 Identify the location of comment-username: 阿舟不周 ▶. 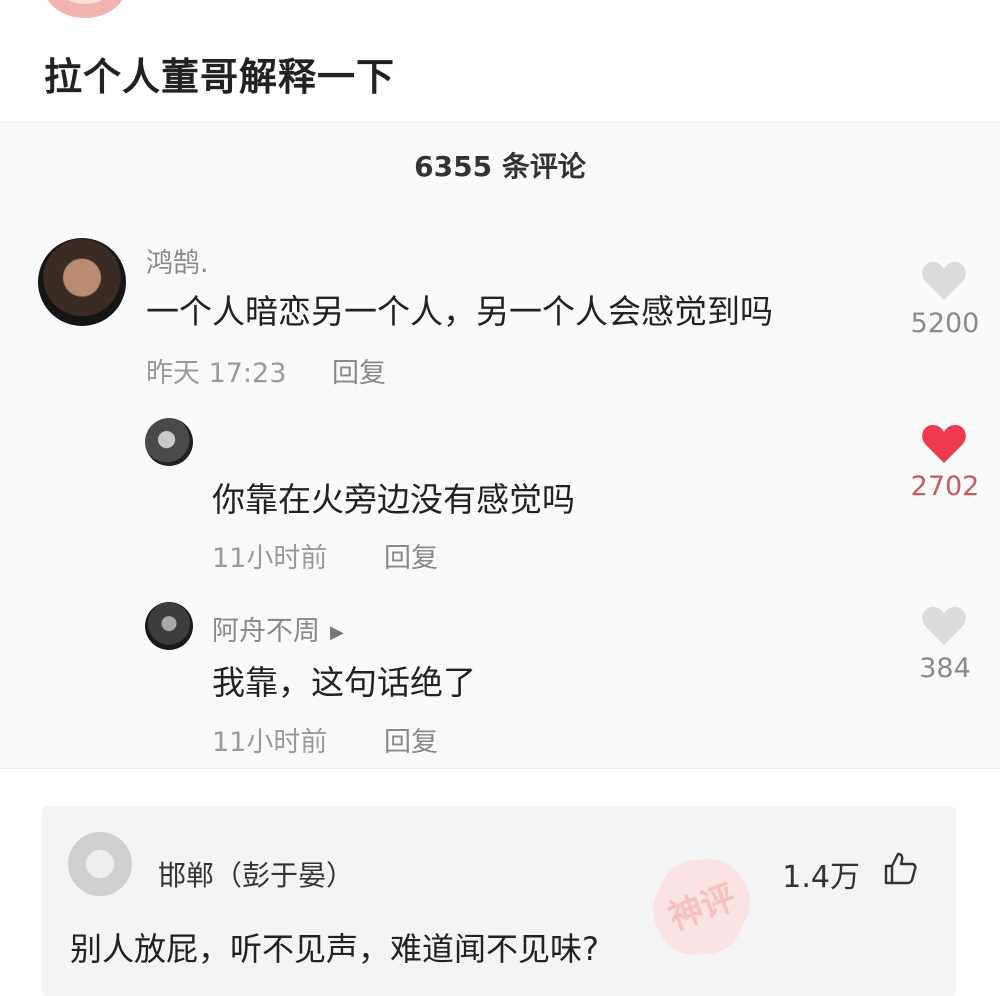
(278, 628).